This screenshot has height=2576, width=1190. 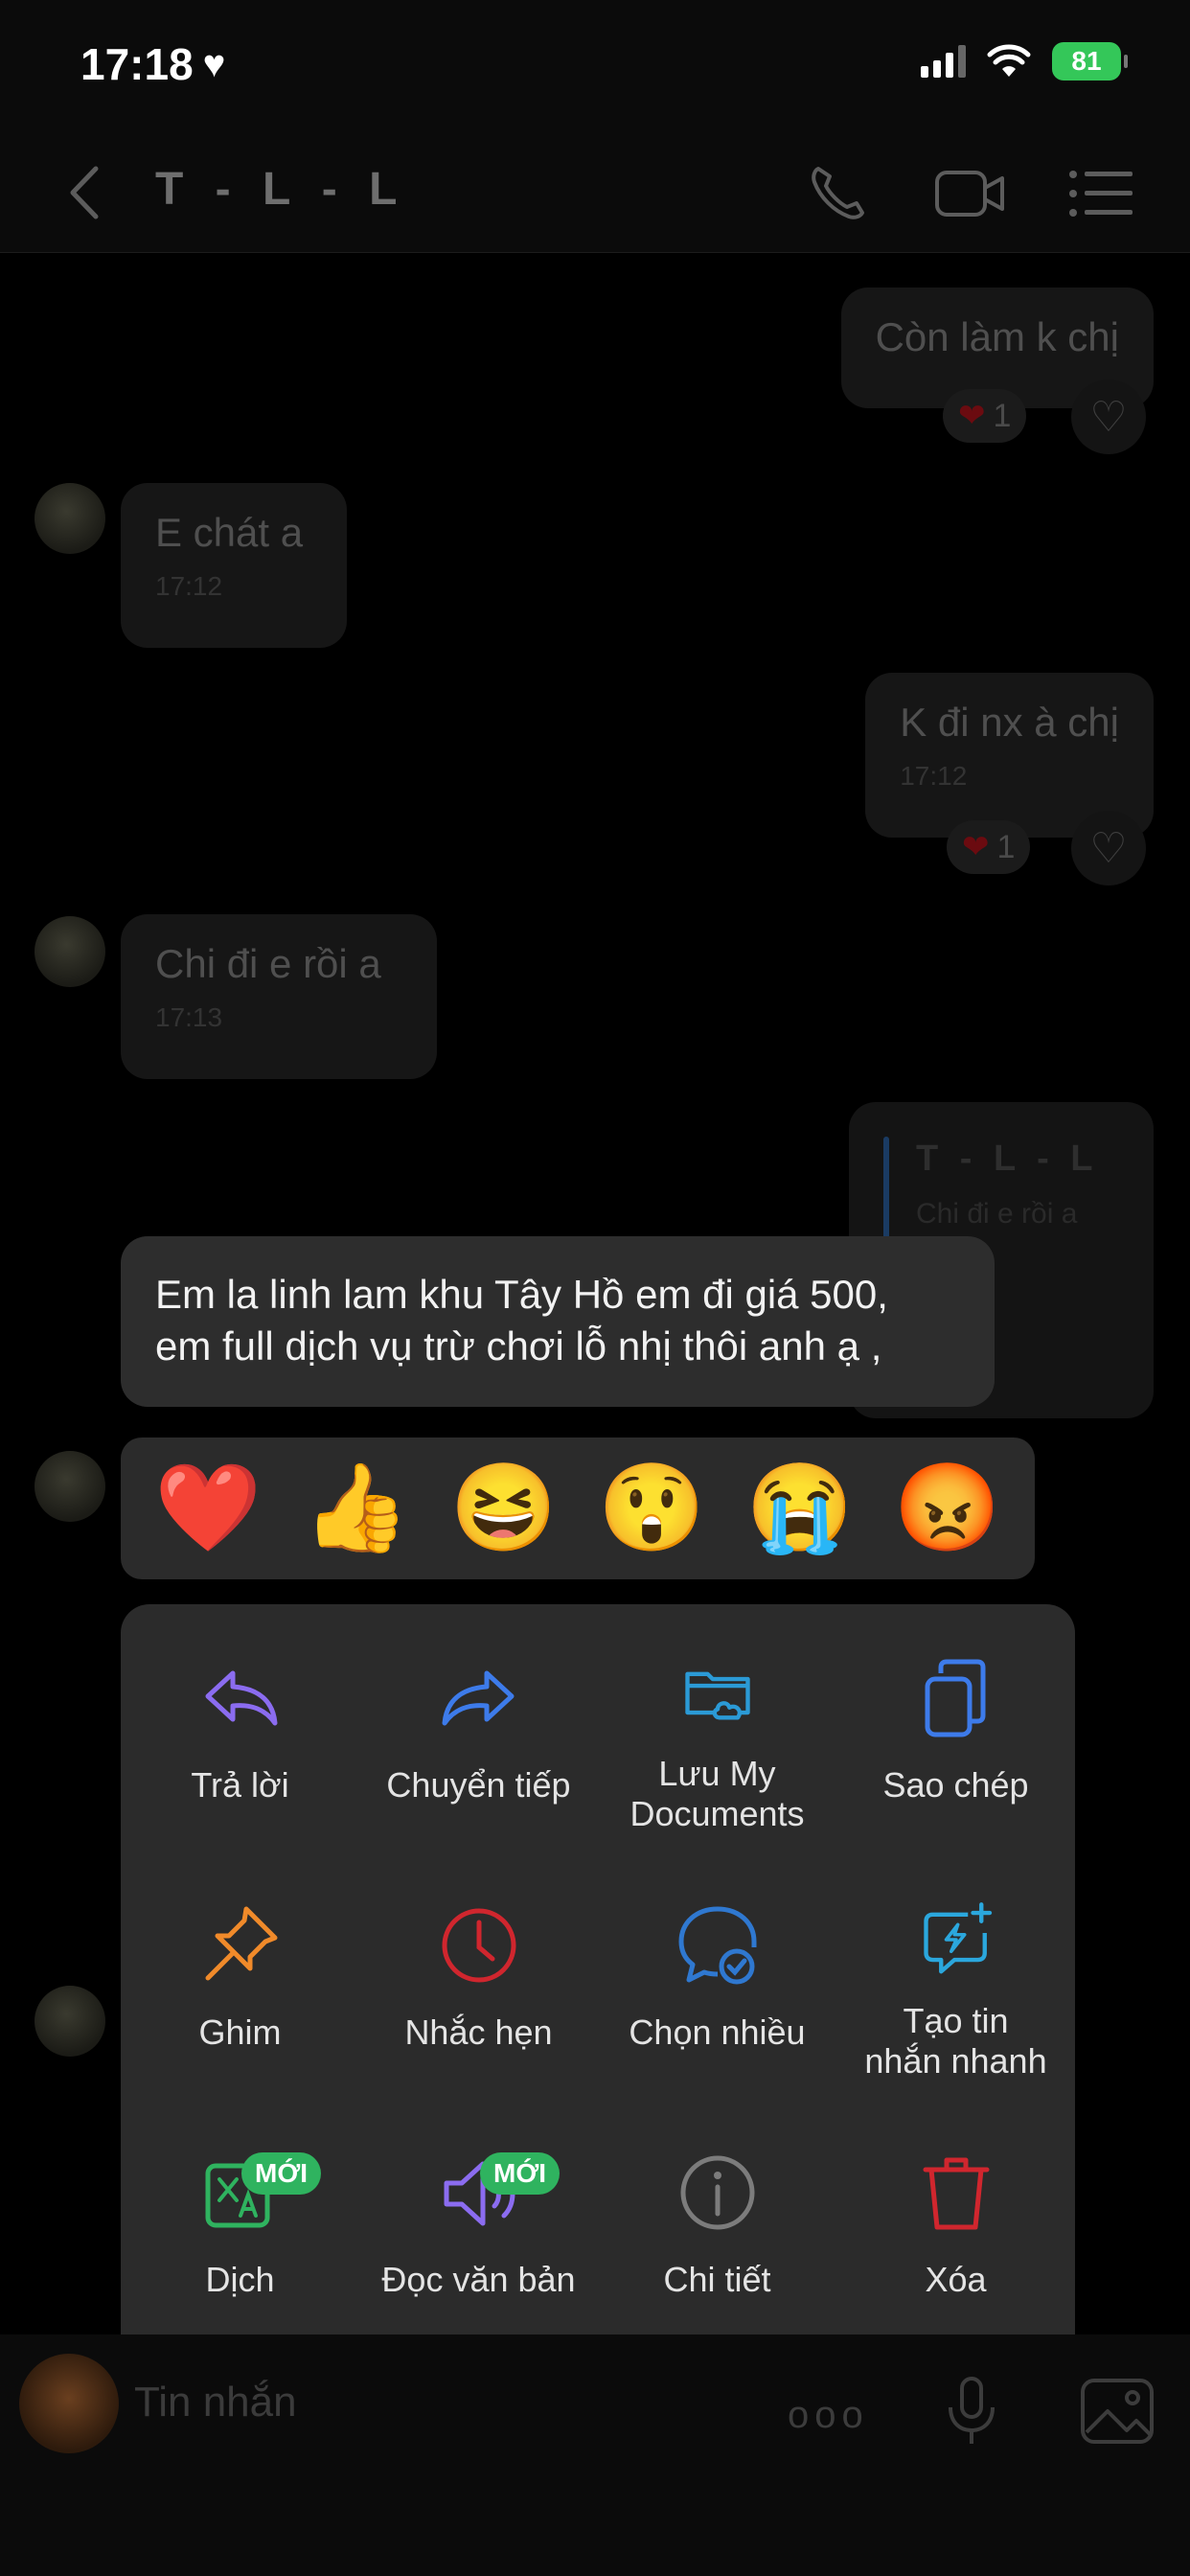 I want to click on forward-button: Chuyển tiếp, so click(x=479, y=1719).